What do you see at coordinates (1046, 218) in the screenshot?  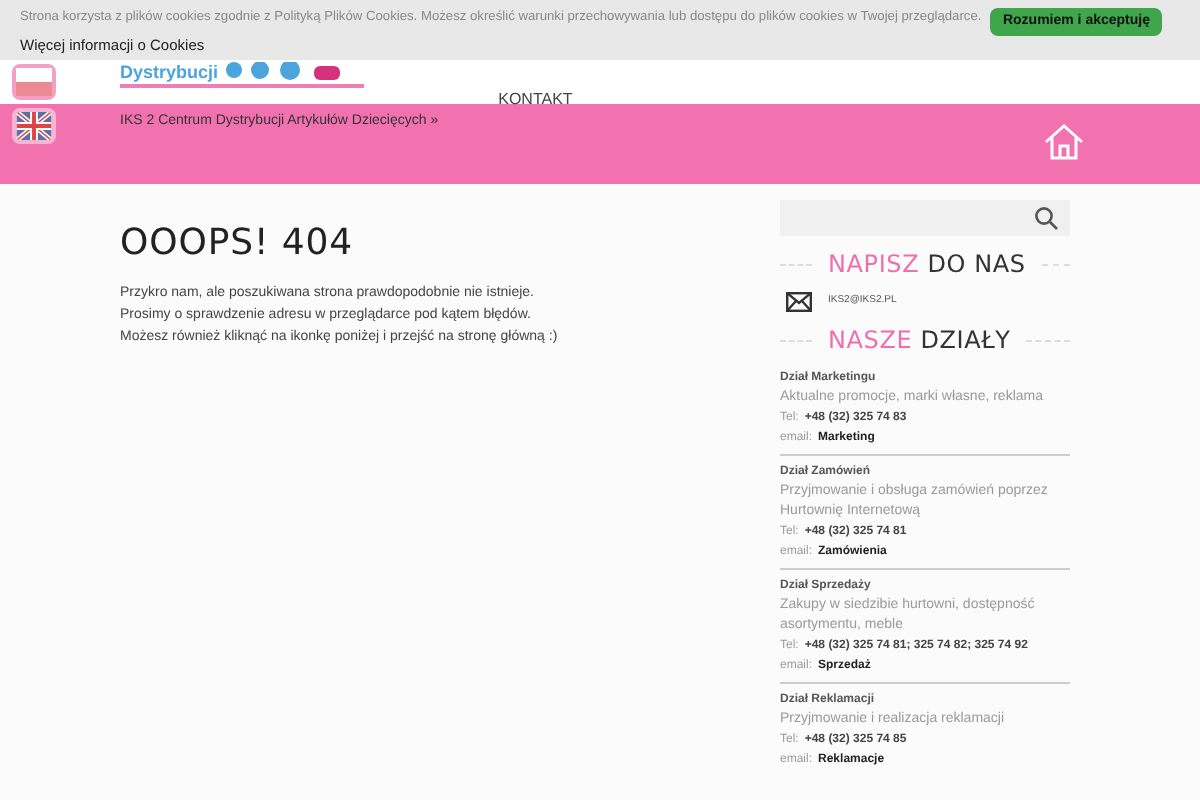 I see `search-icon` at bounding box center [1046, 218].